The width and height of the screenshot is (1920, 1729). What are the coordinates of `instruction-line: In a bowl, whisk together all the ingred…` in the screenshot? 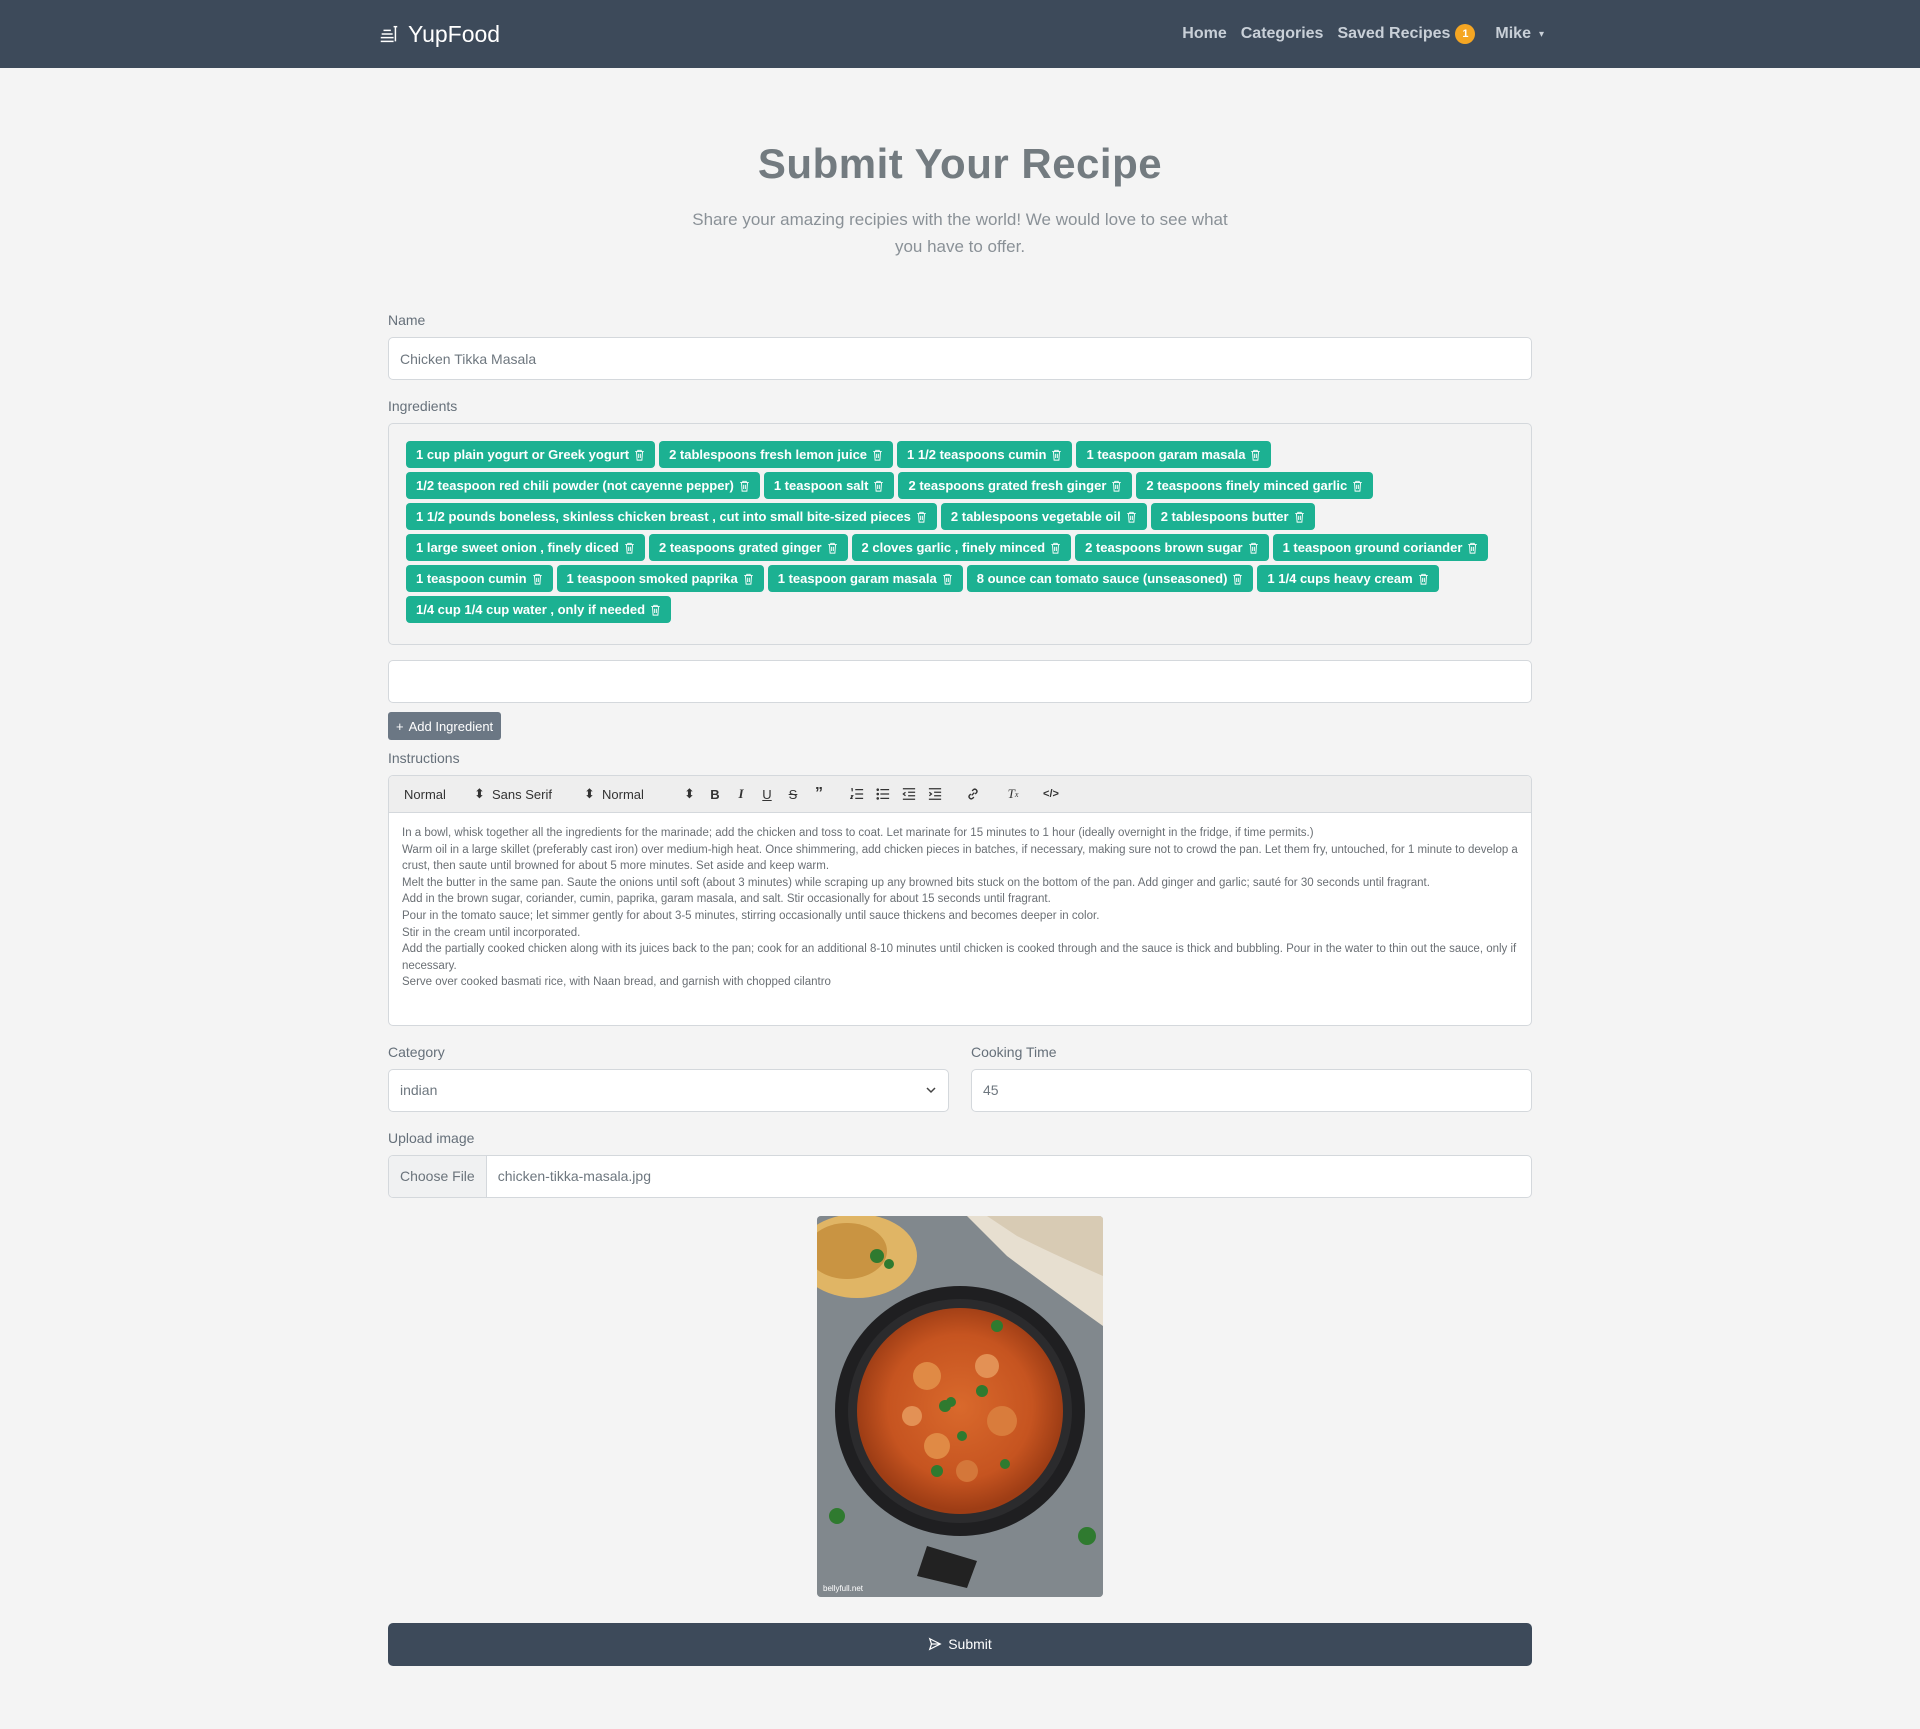 It's located at (858, 833).